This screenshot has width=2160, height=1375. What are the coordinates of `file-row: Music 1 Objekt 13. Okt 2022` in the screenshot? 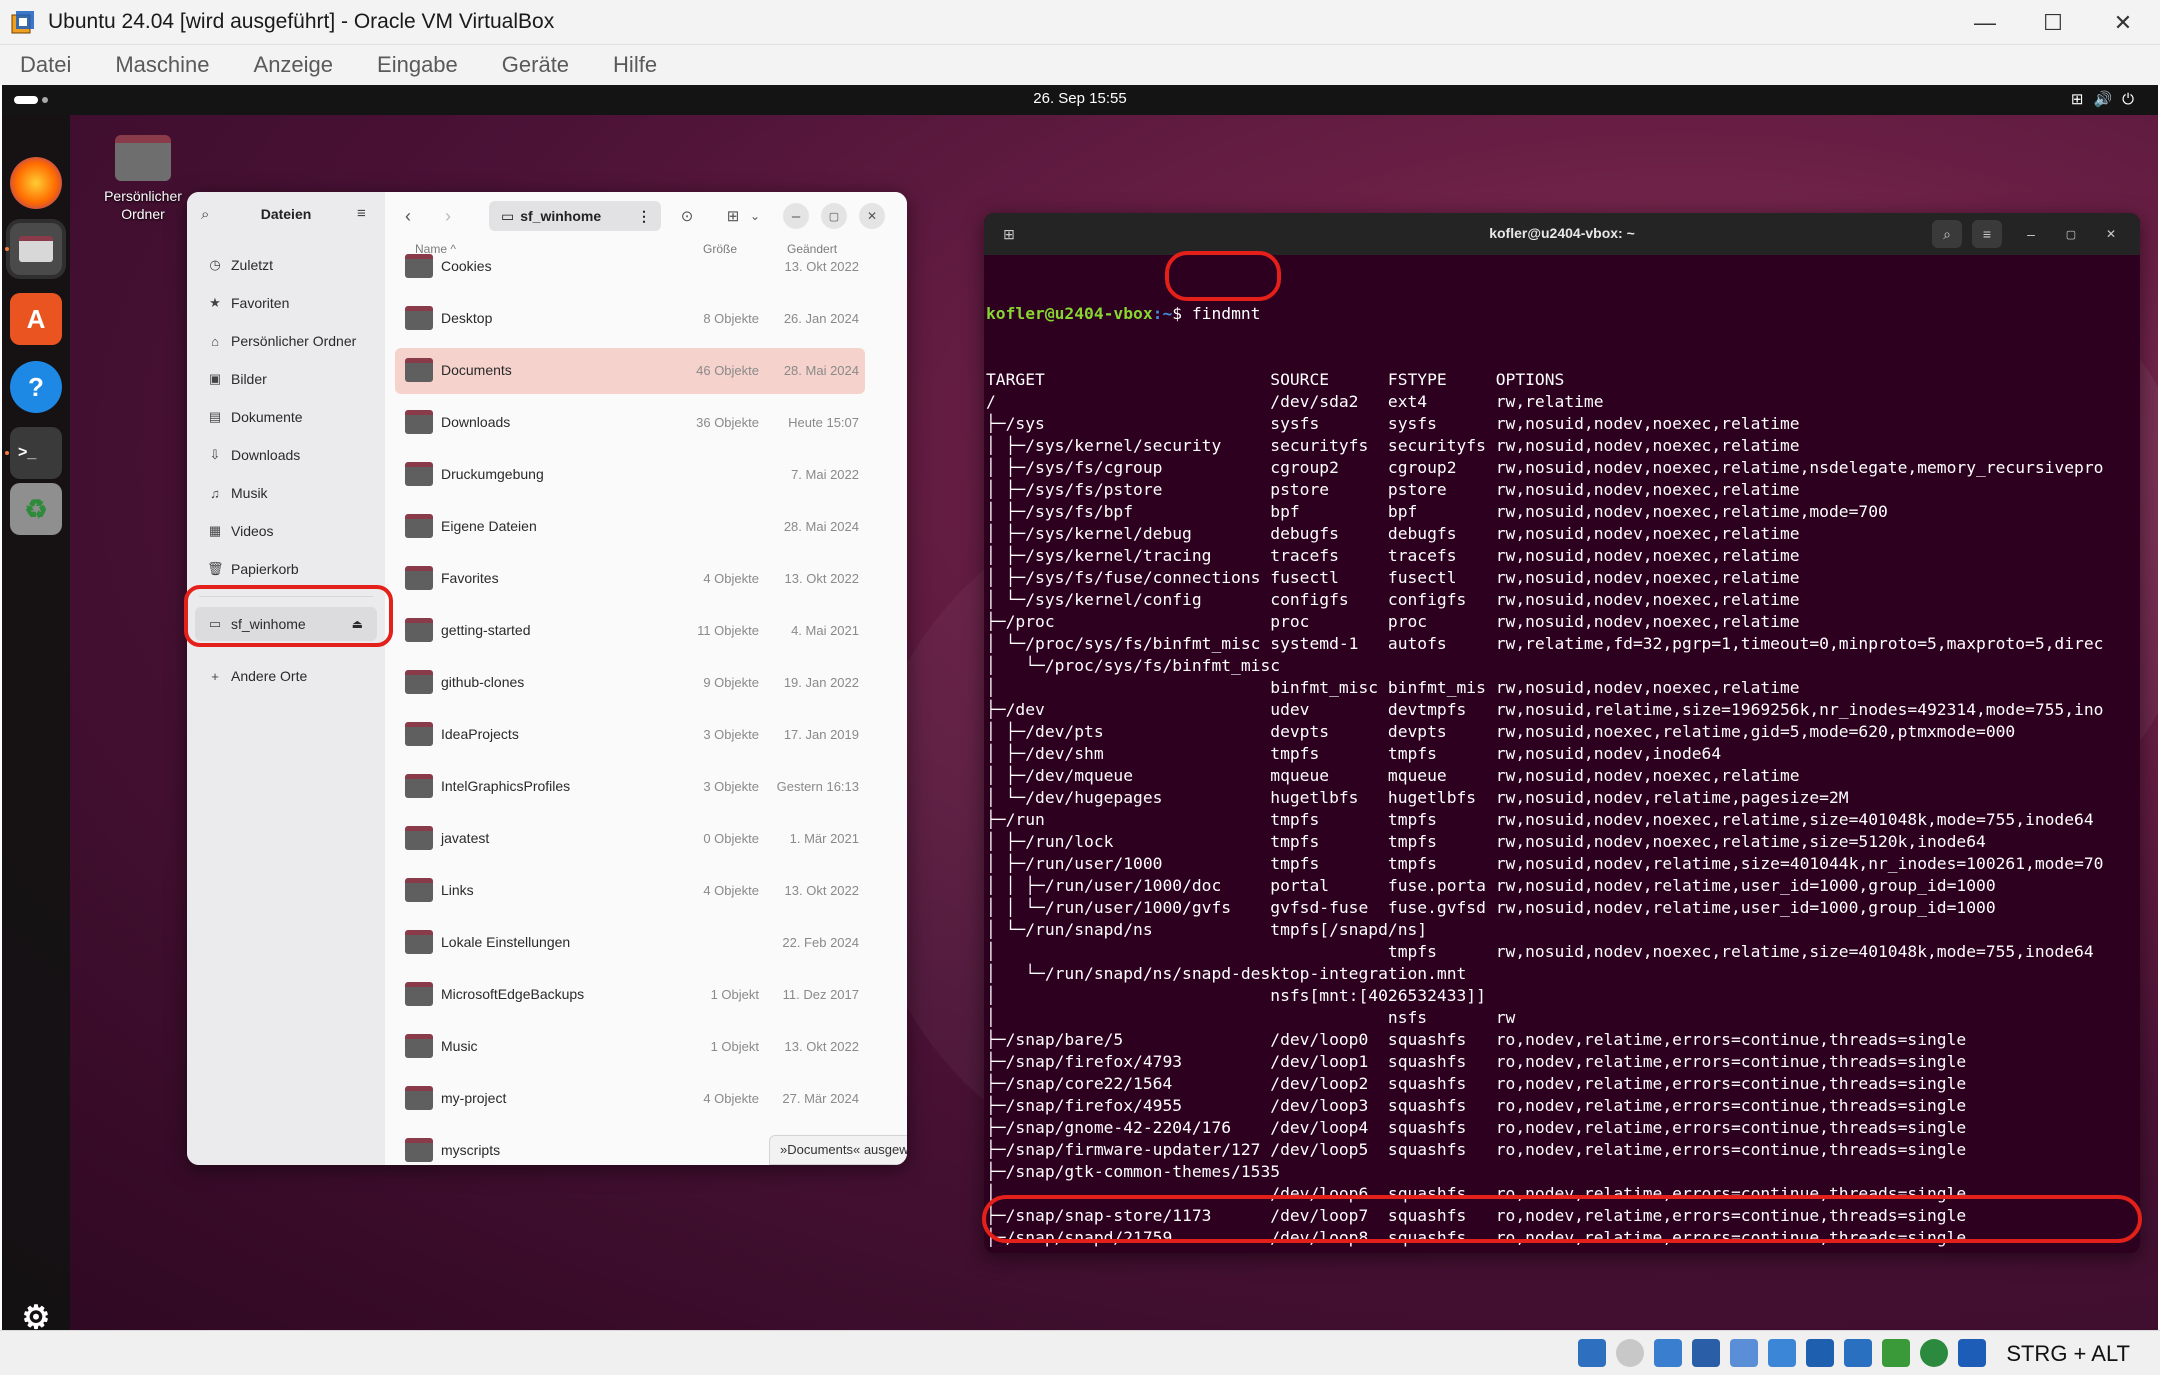 It's located at (630, 1047).